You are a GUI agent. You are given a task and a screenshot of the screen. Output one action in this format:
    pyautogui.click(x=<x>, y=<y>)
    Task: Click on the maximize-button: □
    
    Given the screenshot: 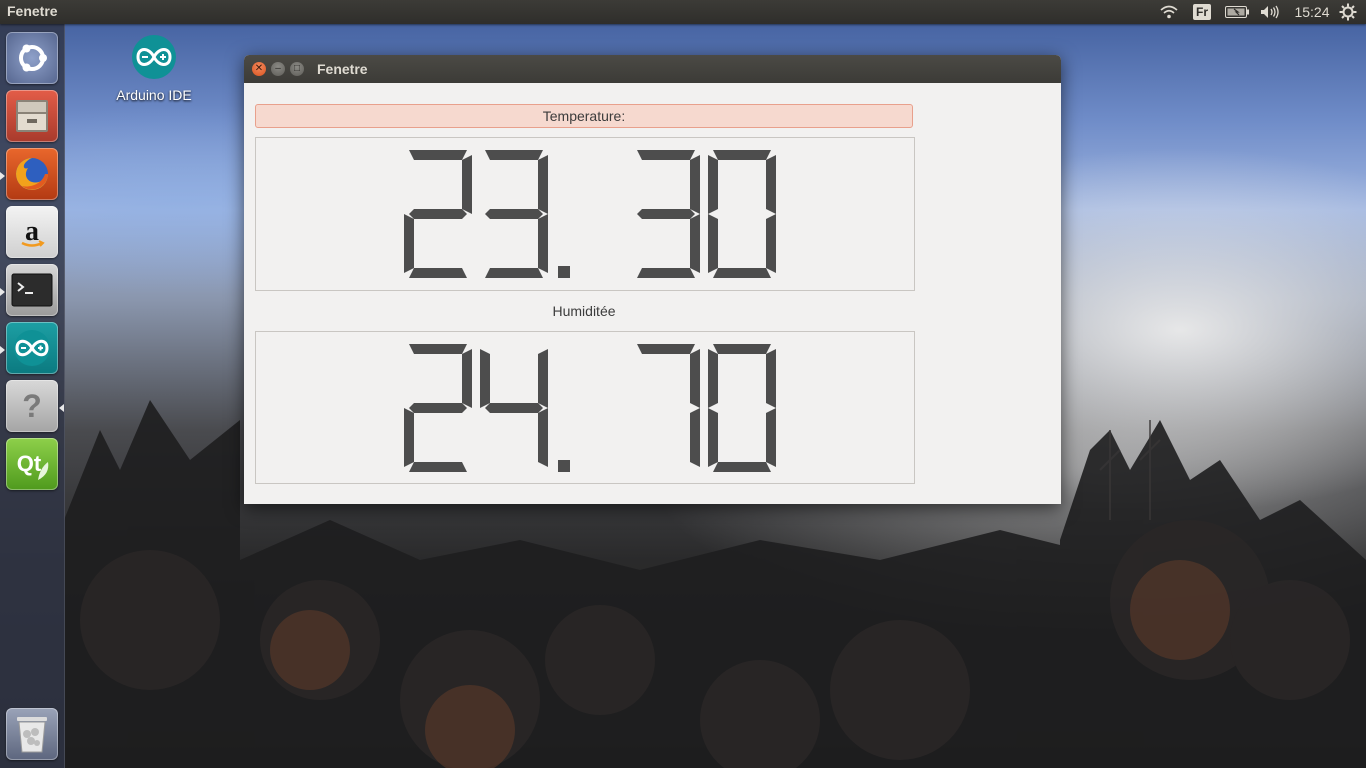 What is the action you would take?
    pyautogui.click(x=297, y=69)
    